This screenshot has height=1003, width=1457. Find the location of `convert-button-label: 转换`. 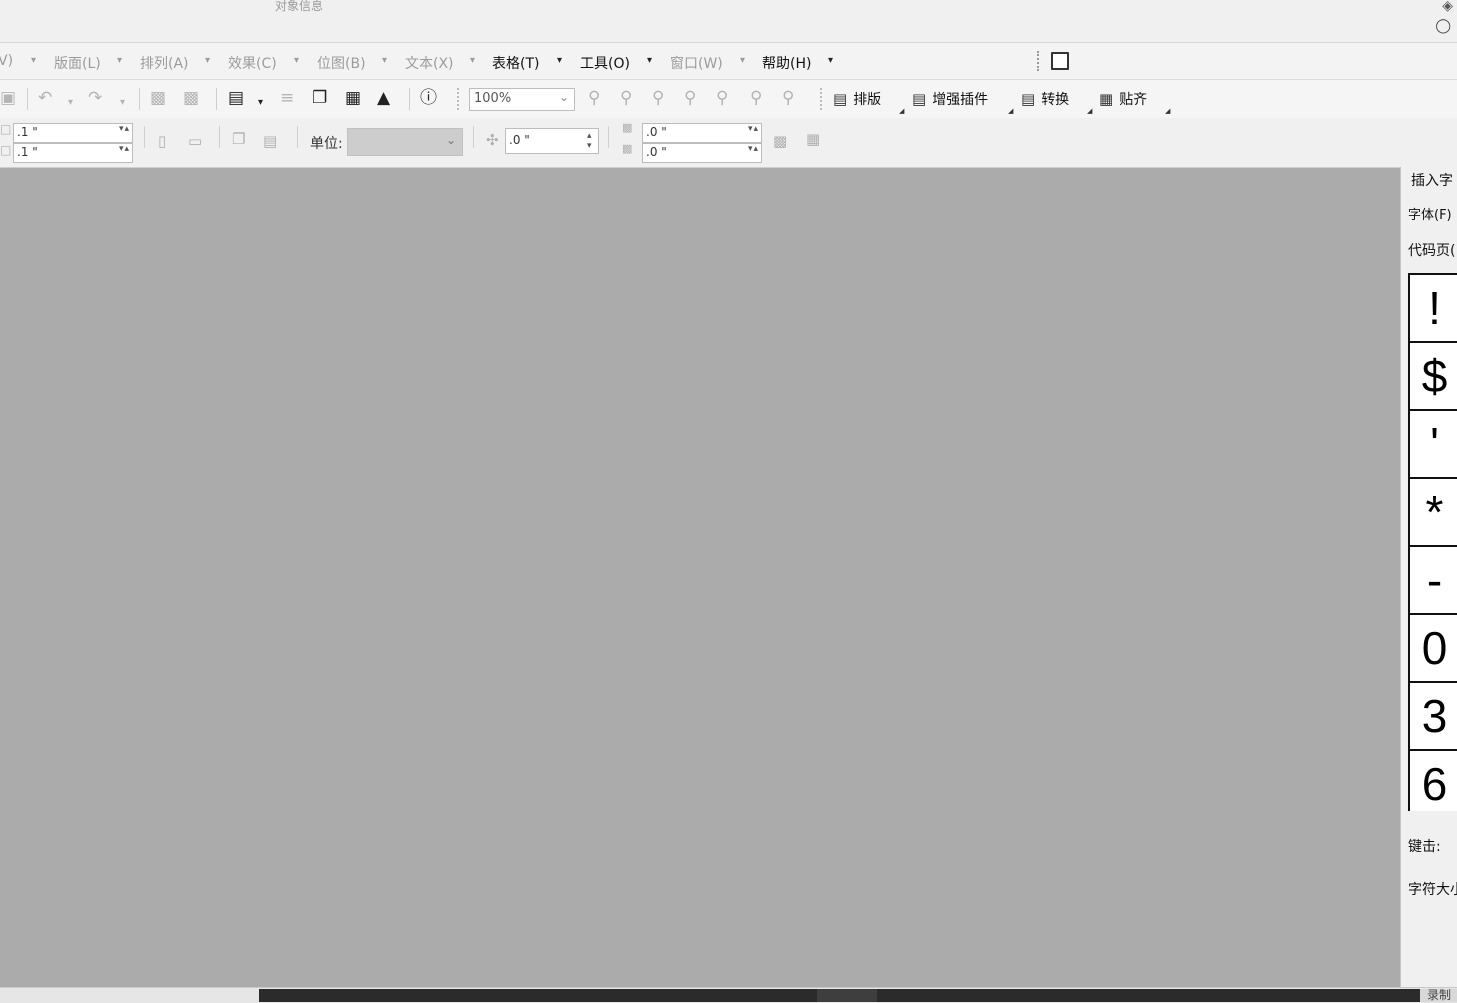

convert-button-label: 转换 is located at coordinates (1055, 100).